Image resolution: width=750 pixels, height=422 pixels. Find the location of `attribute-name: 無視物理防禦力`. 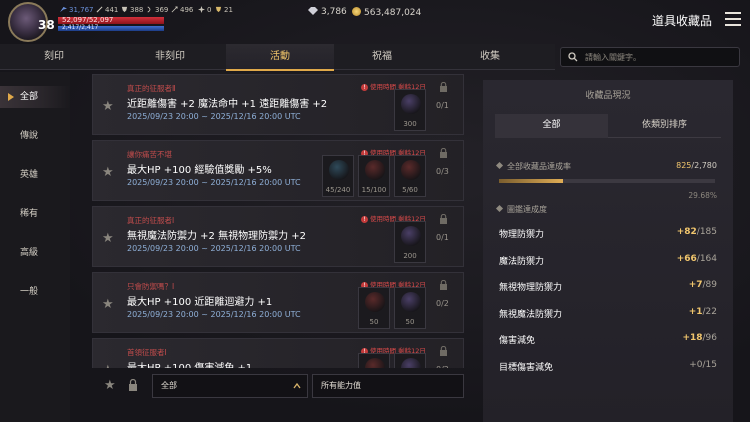

attribute-name: 無視物理防禦力 is located at coordinates (531, 288).